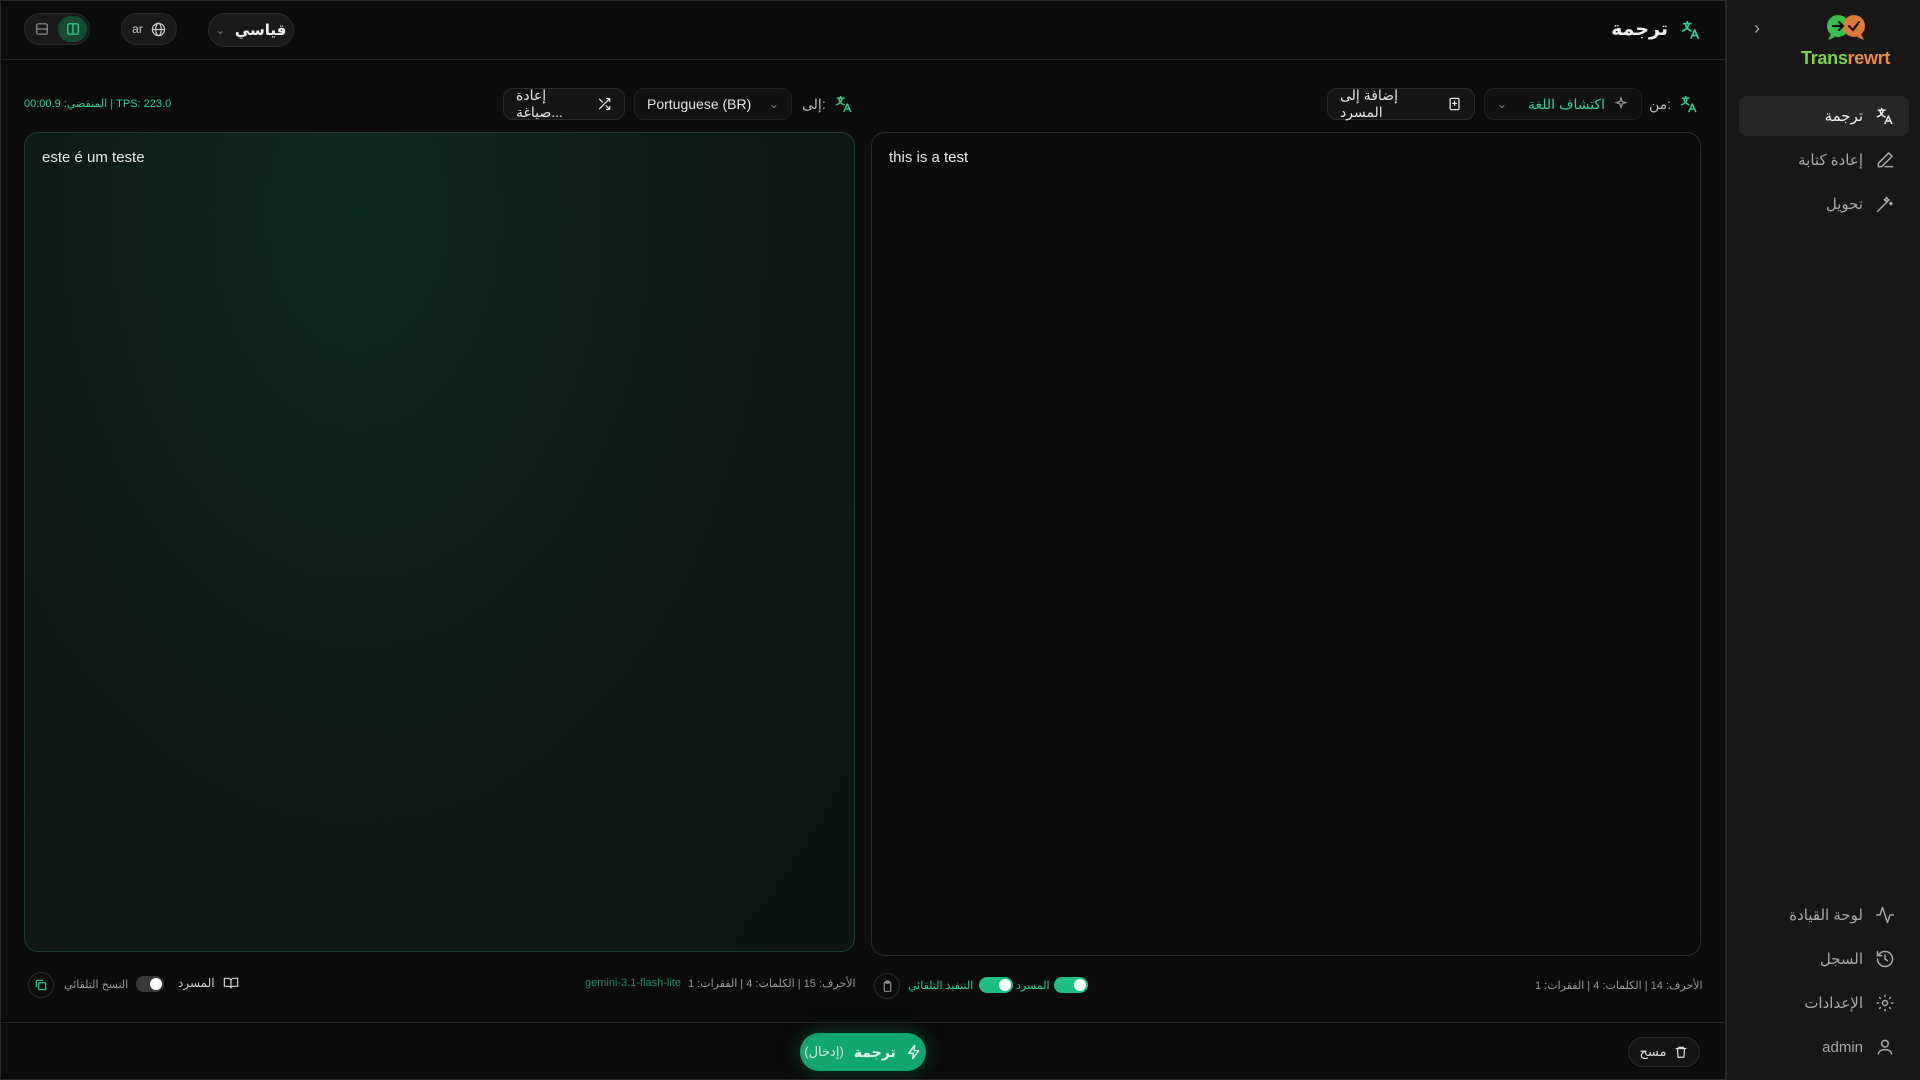  What do you see at coordinates (98, 104) in the screenshot?
I see `elapsed-meta: المنقضي: 00:00.9 | TPS: 223.0` at bounding box center [98, 104].